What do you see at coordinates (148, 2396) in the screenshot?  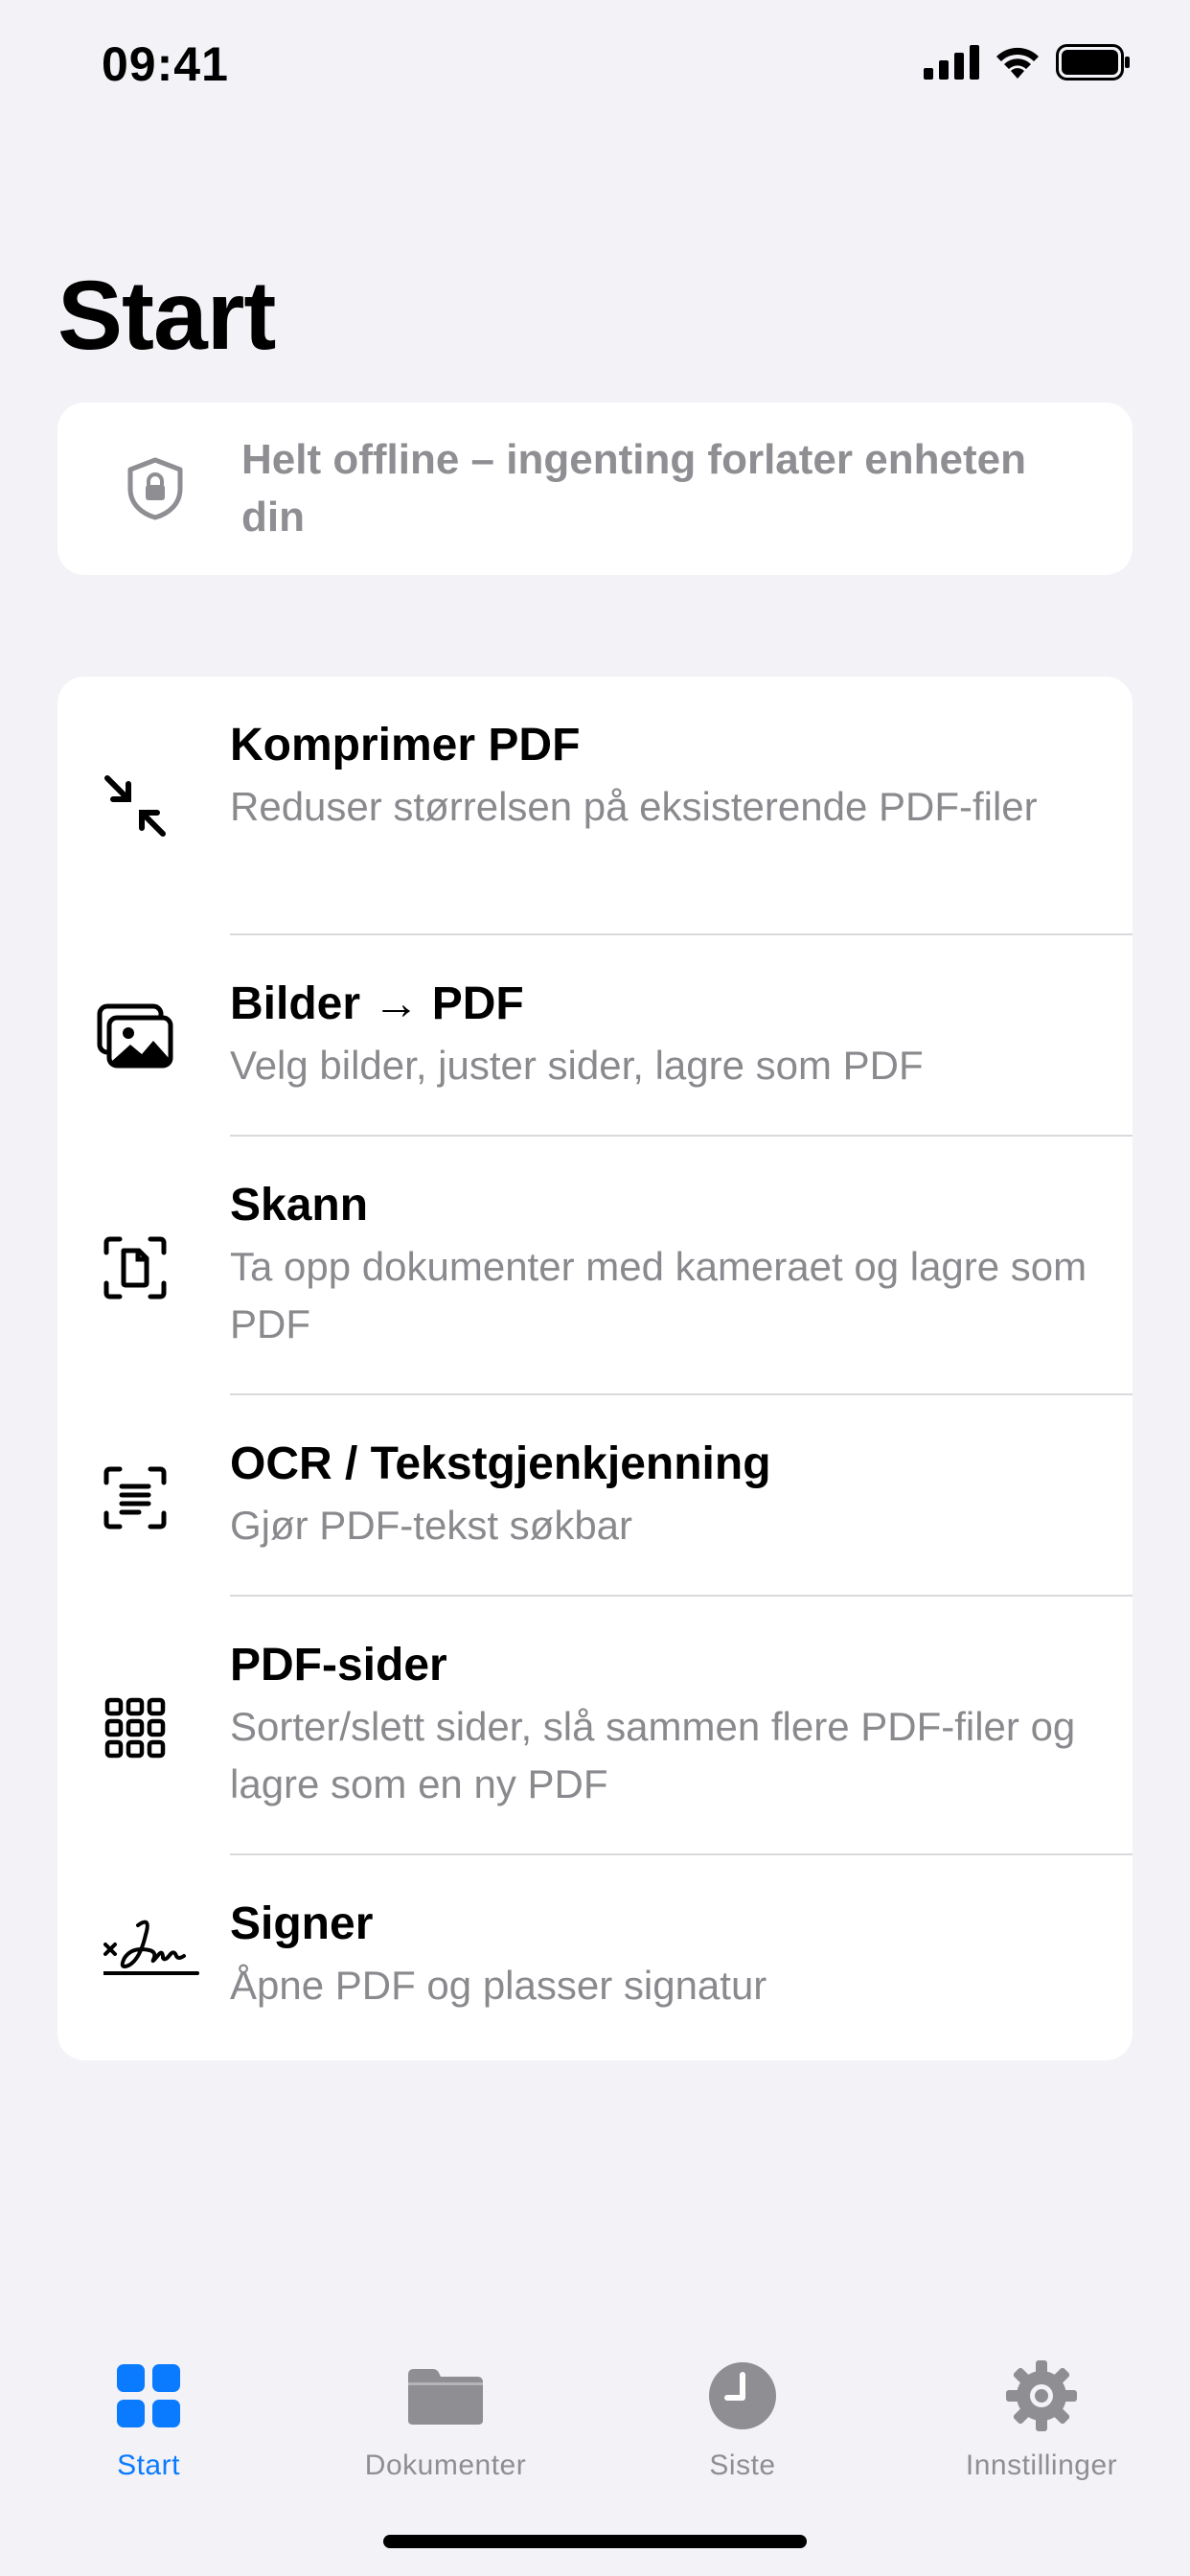 I see `grid-icon` at bounding box center [148, 2396].